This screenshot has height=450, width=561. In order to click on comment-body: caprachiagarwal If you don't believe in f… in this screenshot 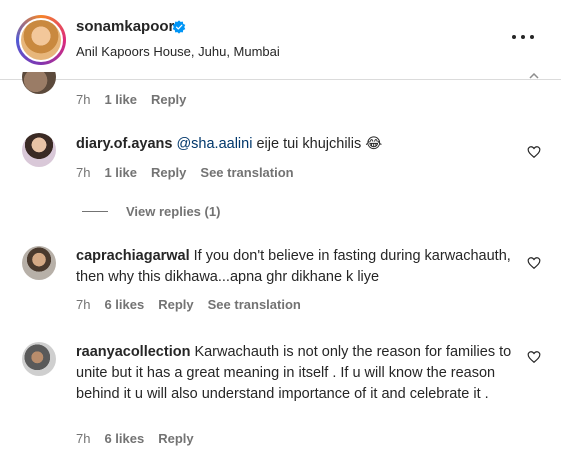, I will do `click(296, 267)`.